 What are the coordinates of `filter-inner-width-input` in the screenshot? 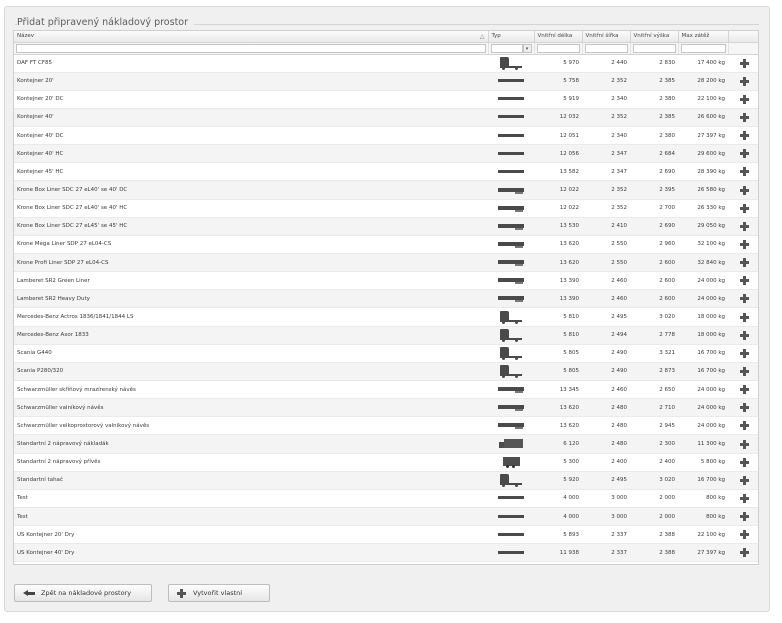 It's located at (606, 48).